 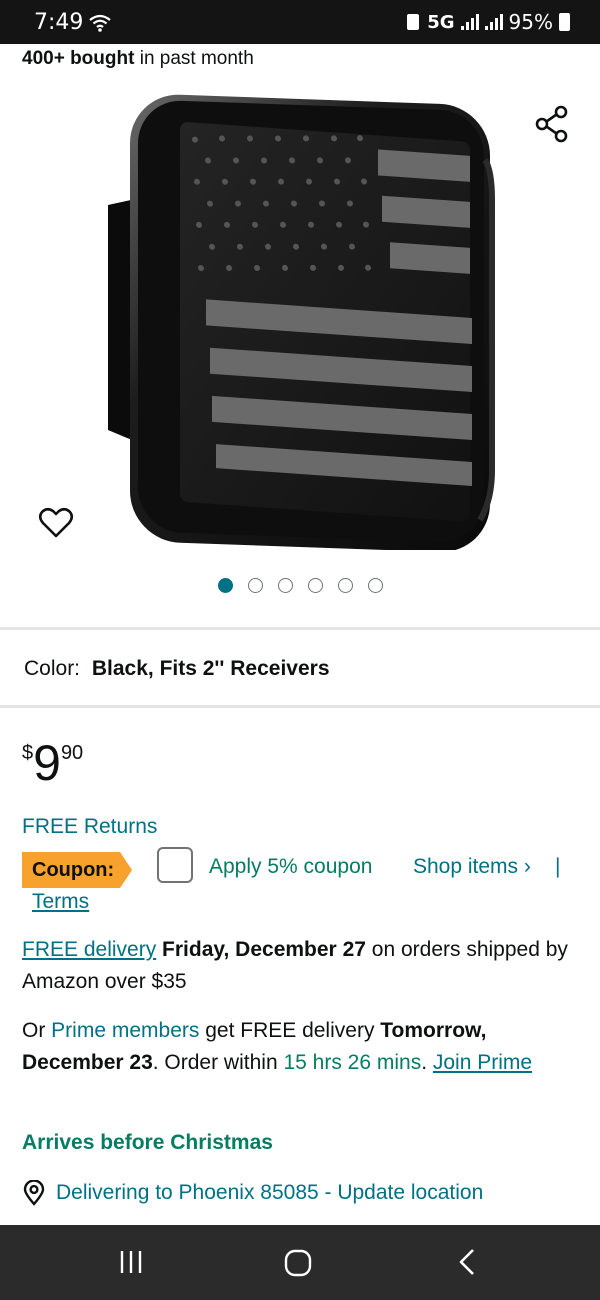 What do you see at coordinates (28, 753) in the screenshot?
I see `price-symbol: $` at bounding box center [28, 753].